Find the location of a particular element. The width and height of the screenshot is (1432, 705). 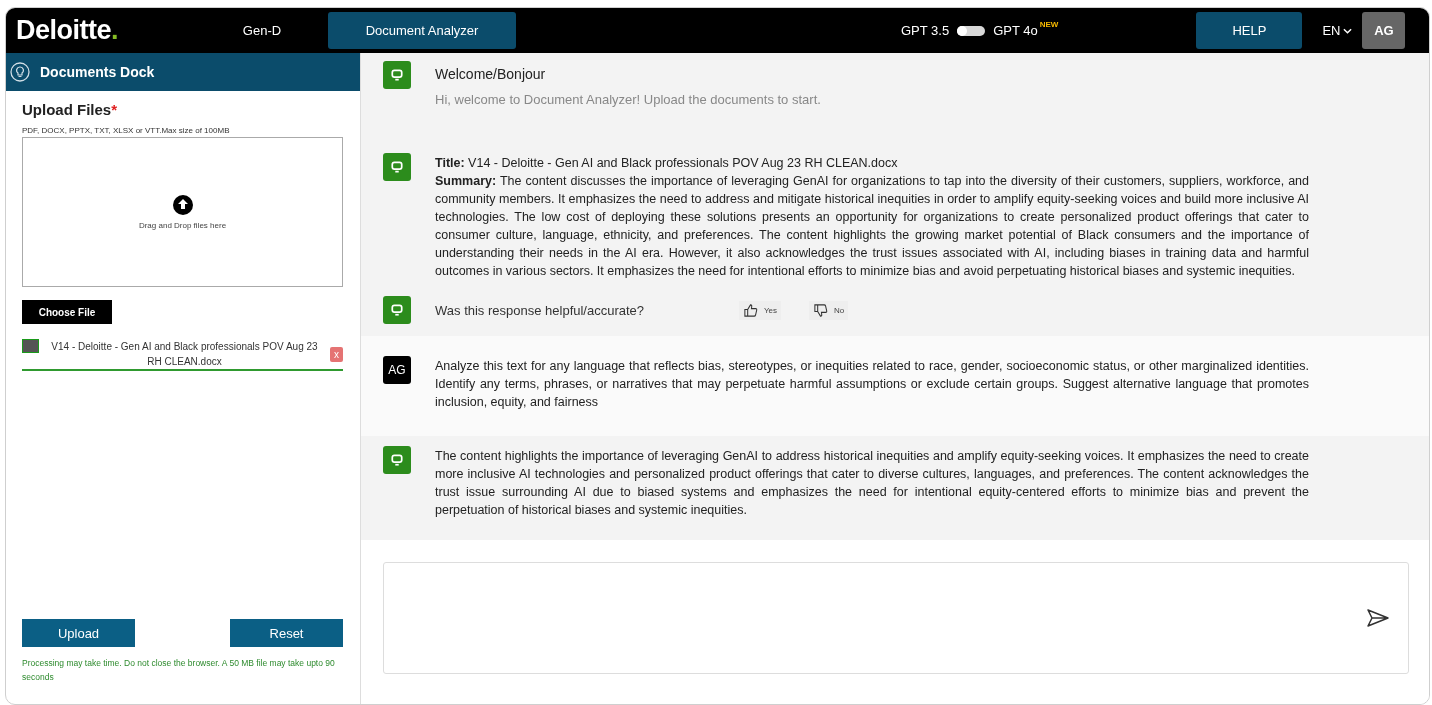

required-mark: * is located at coordinates (114, 109).